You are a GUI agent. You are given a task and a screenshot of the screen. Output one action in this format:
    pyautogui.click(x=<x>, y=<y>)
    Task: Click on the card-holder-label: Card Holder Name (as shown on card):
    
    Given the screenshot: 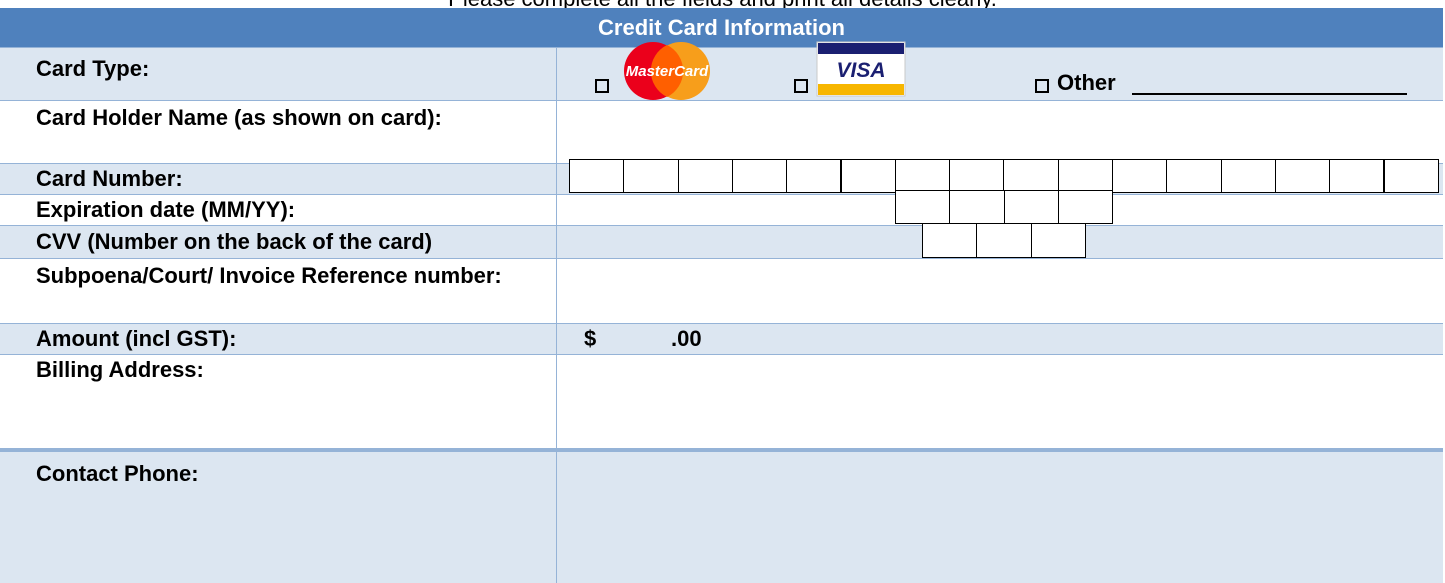 What is the action you would take?
    pyautogui.click(x=278, y=132)
    